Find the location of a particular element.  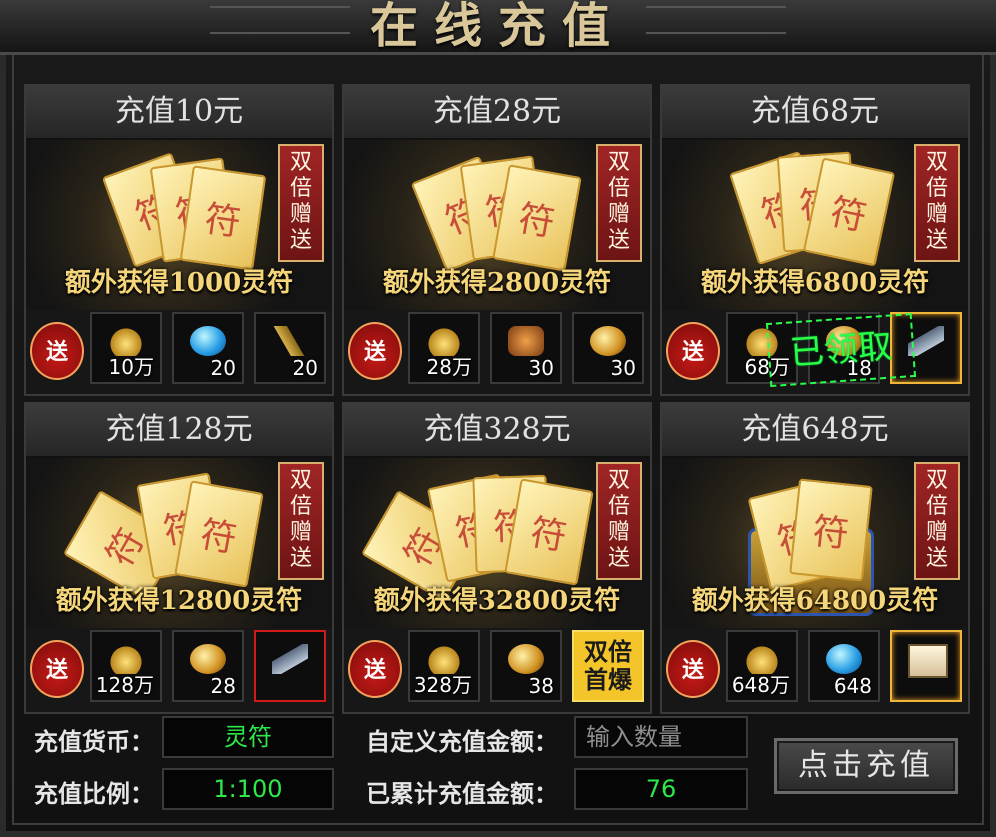

book-icon is located at coordinates (928, 661).